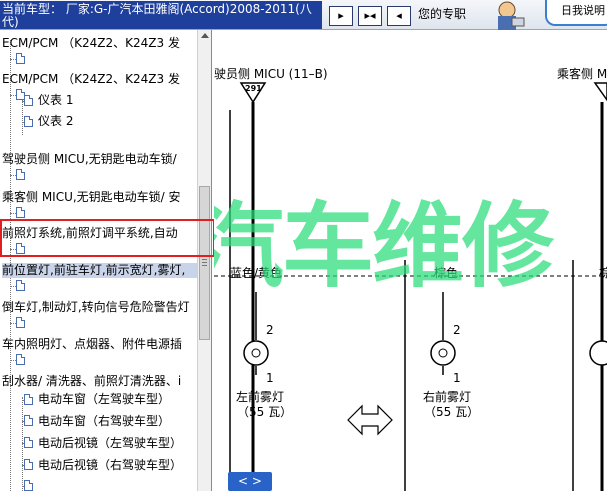 The height and width of the screenshot is (491, 607). Describe the element at coordinates (104, 421) in the screenshot. I see `tree-item: 电动车窗（右驾驶车型）` at that location.